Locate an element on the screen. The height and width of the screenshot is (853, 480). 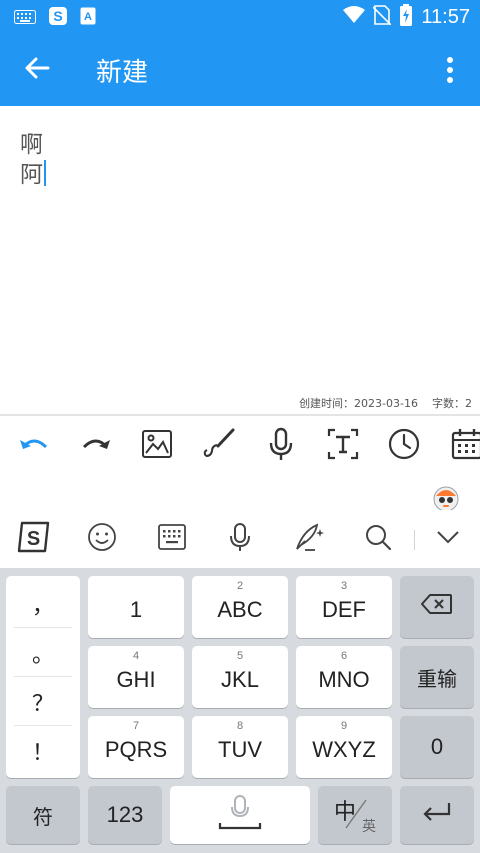
reinput-key: 重输 is located at coordinates (437, 677).